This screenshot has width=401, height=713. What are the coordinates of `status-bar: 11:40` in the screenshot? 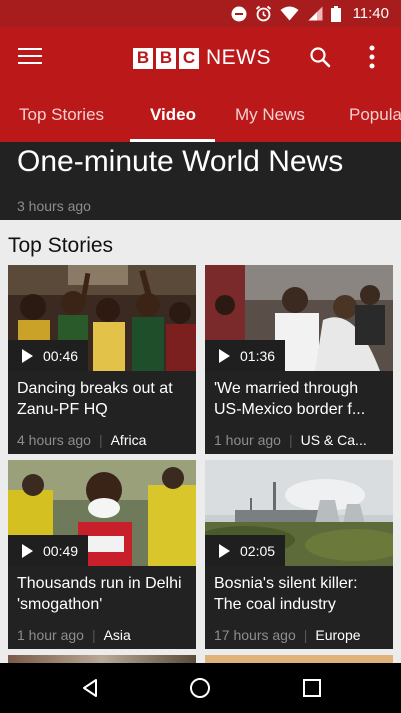 It's located at (200, 13).